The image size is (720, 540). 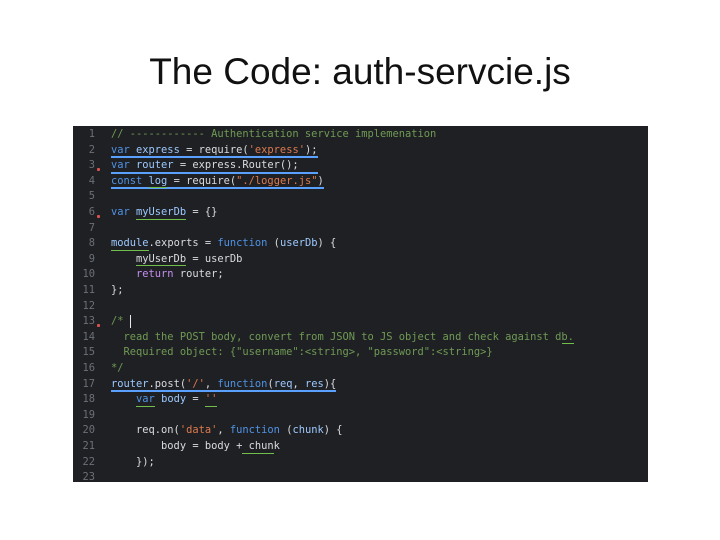 What do you see at coordinates (155, 274) in the screenshot?
I see `code-token: return` at bounding box center [155, 274].